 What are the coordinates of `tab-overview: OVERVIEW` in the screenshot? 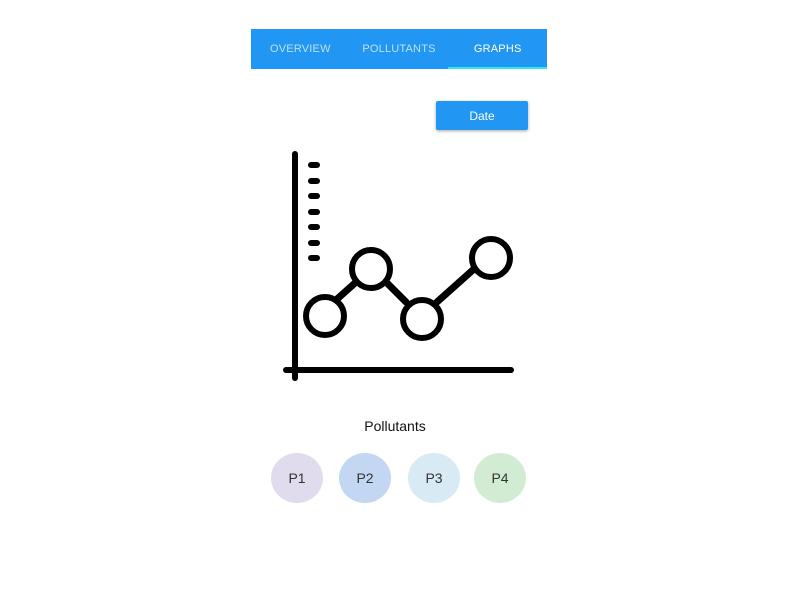 It's located at (300, 49).